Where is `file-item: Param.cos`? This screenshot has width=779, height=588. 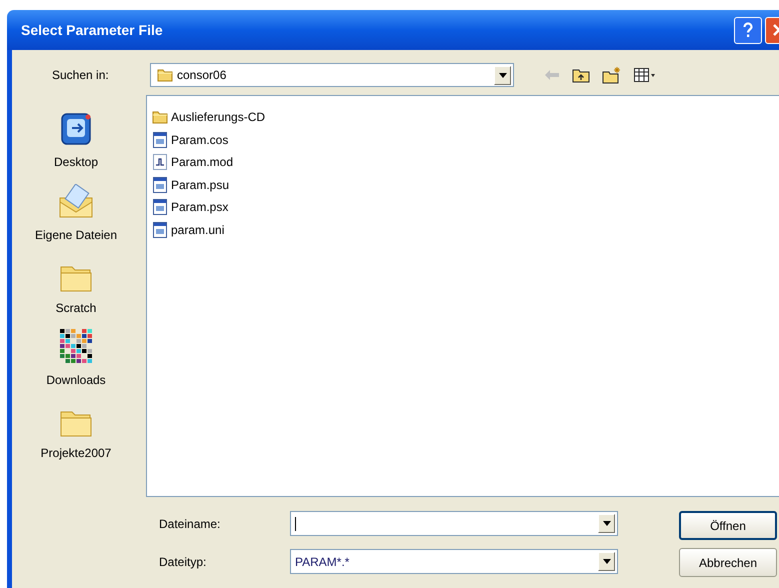 file-item: Param.cos is located at coordinates (465, 139).